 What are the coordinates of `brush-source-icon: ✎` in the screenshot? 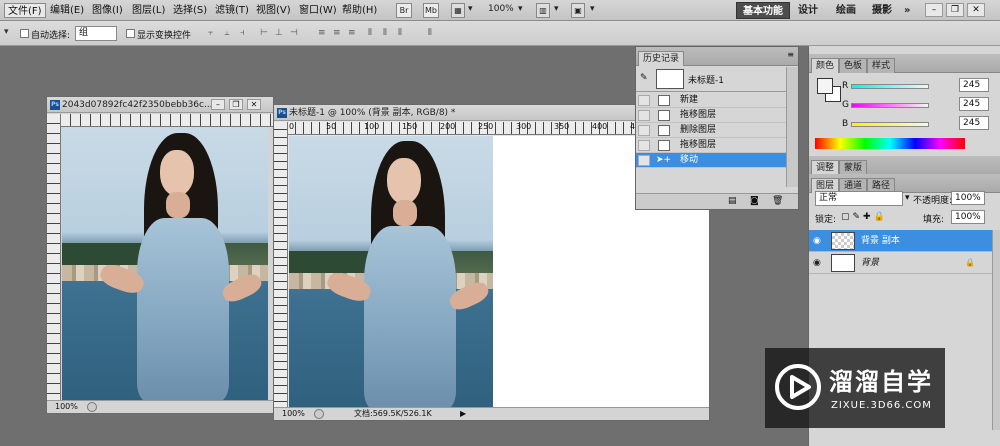 It's located at (644, 78).